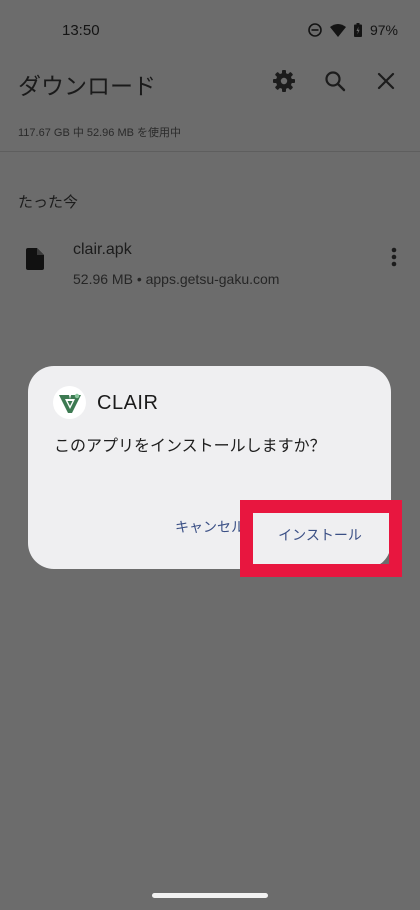  Describe the element at coordinates (357, 30) in the screenshot. I see `battery-icon` at that location.